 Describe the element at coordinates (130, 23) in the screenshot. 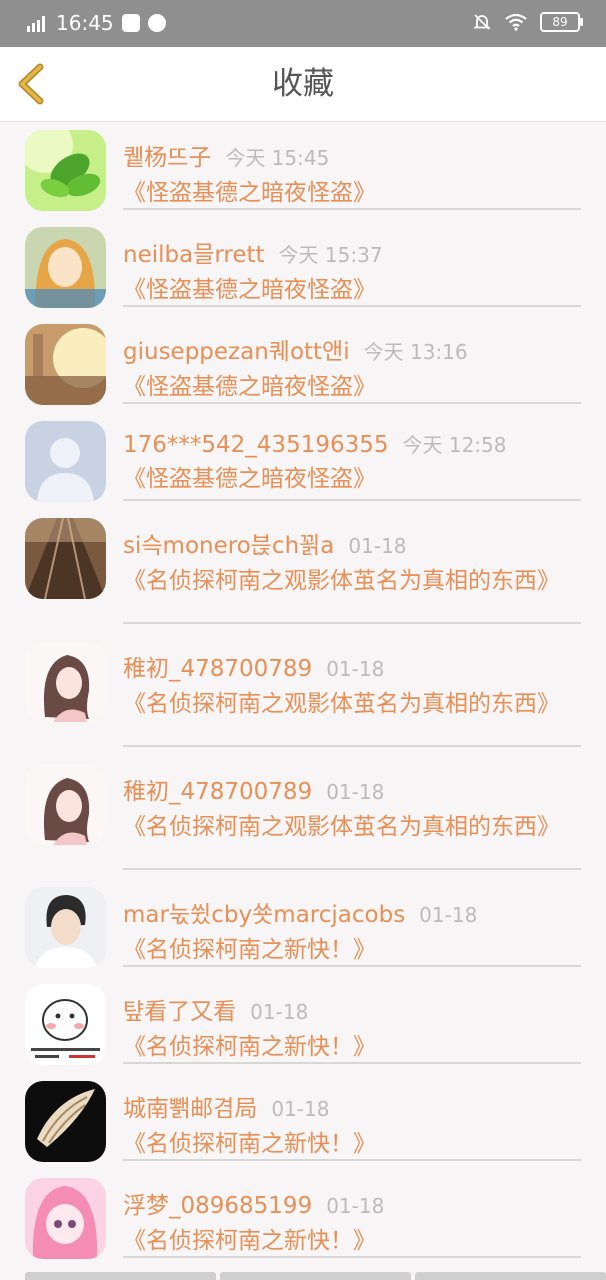

I see `notification-icon` at that location.